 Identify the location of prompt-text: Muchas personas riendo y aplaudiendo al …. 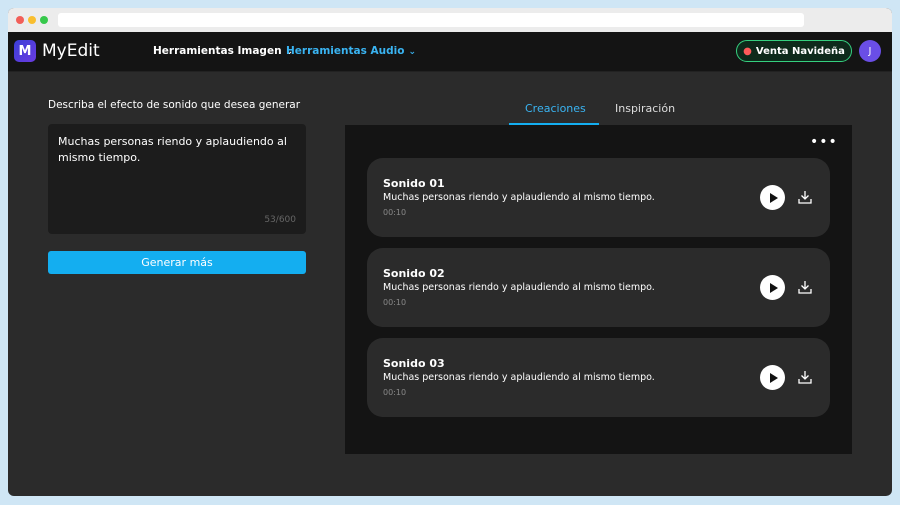
(172, 149).